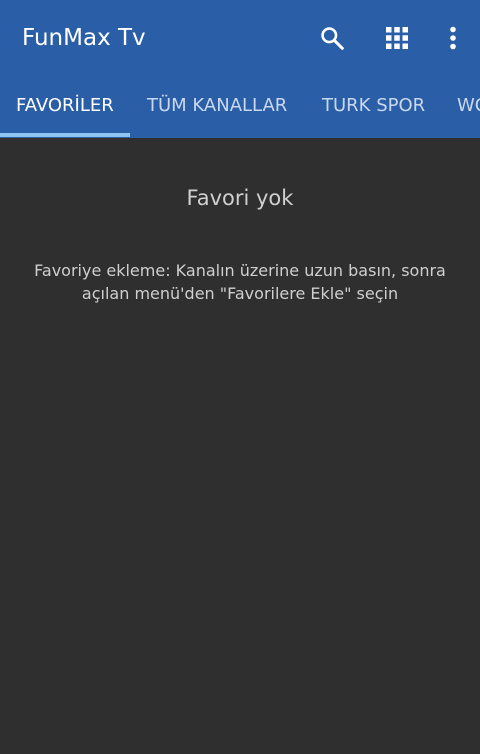  I want to click on overflow-menu-button, so click(453, 38).